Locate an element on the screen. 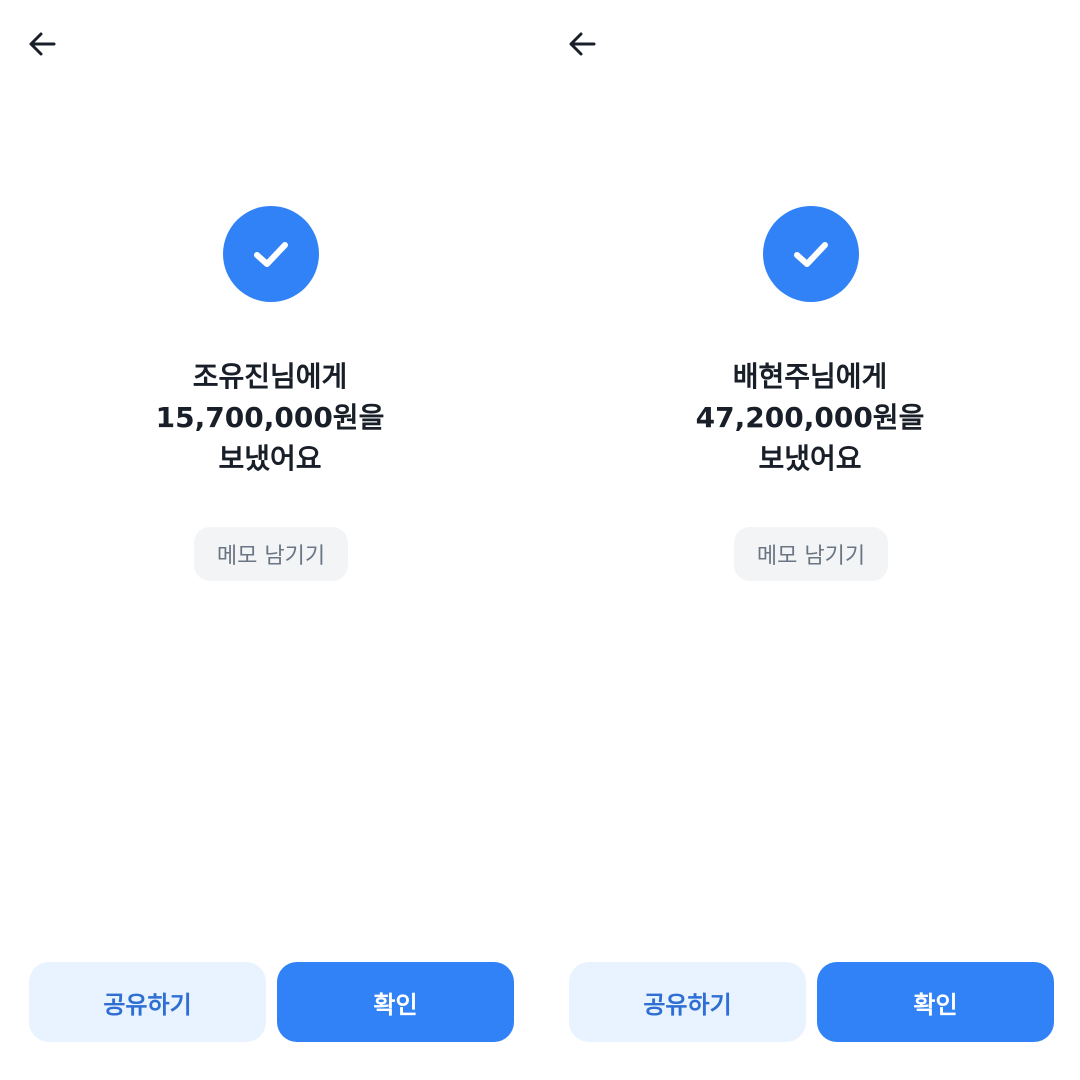 This screenshot has height=1080, width=1080. transfer-message: 조유진님에게 15,700,000원을 보냈어요 is located at coordinates (270, 417).